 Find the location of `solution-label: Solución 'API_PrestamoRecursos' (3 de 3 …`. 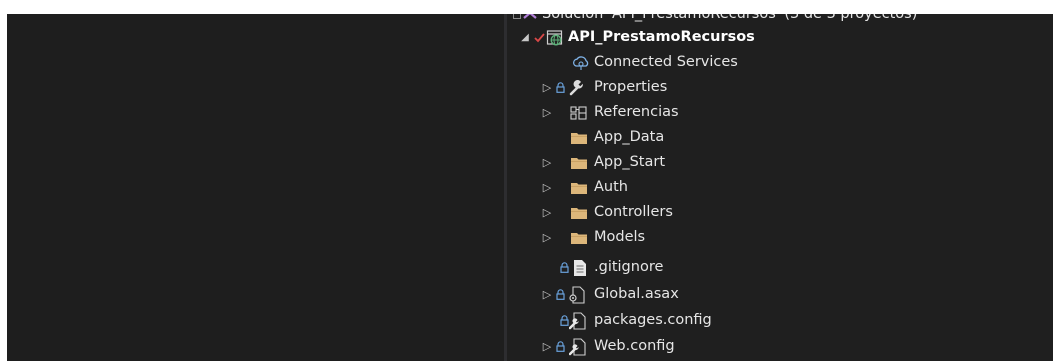

solution-label: Solución 'API_PrestamoRecursos' (3 de 3 … is located at coordinates (730, 18).